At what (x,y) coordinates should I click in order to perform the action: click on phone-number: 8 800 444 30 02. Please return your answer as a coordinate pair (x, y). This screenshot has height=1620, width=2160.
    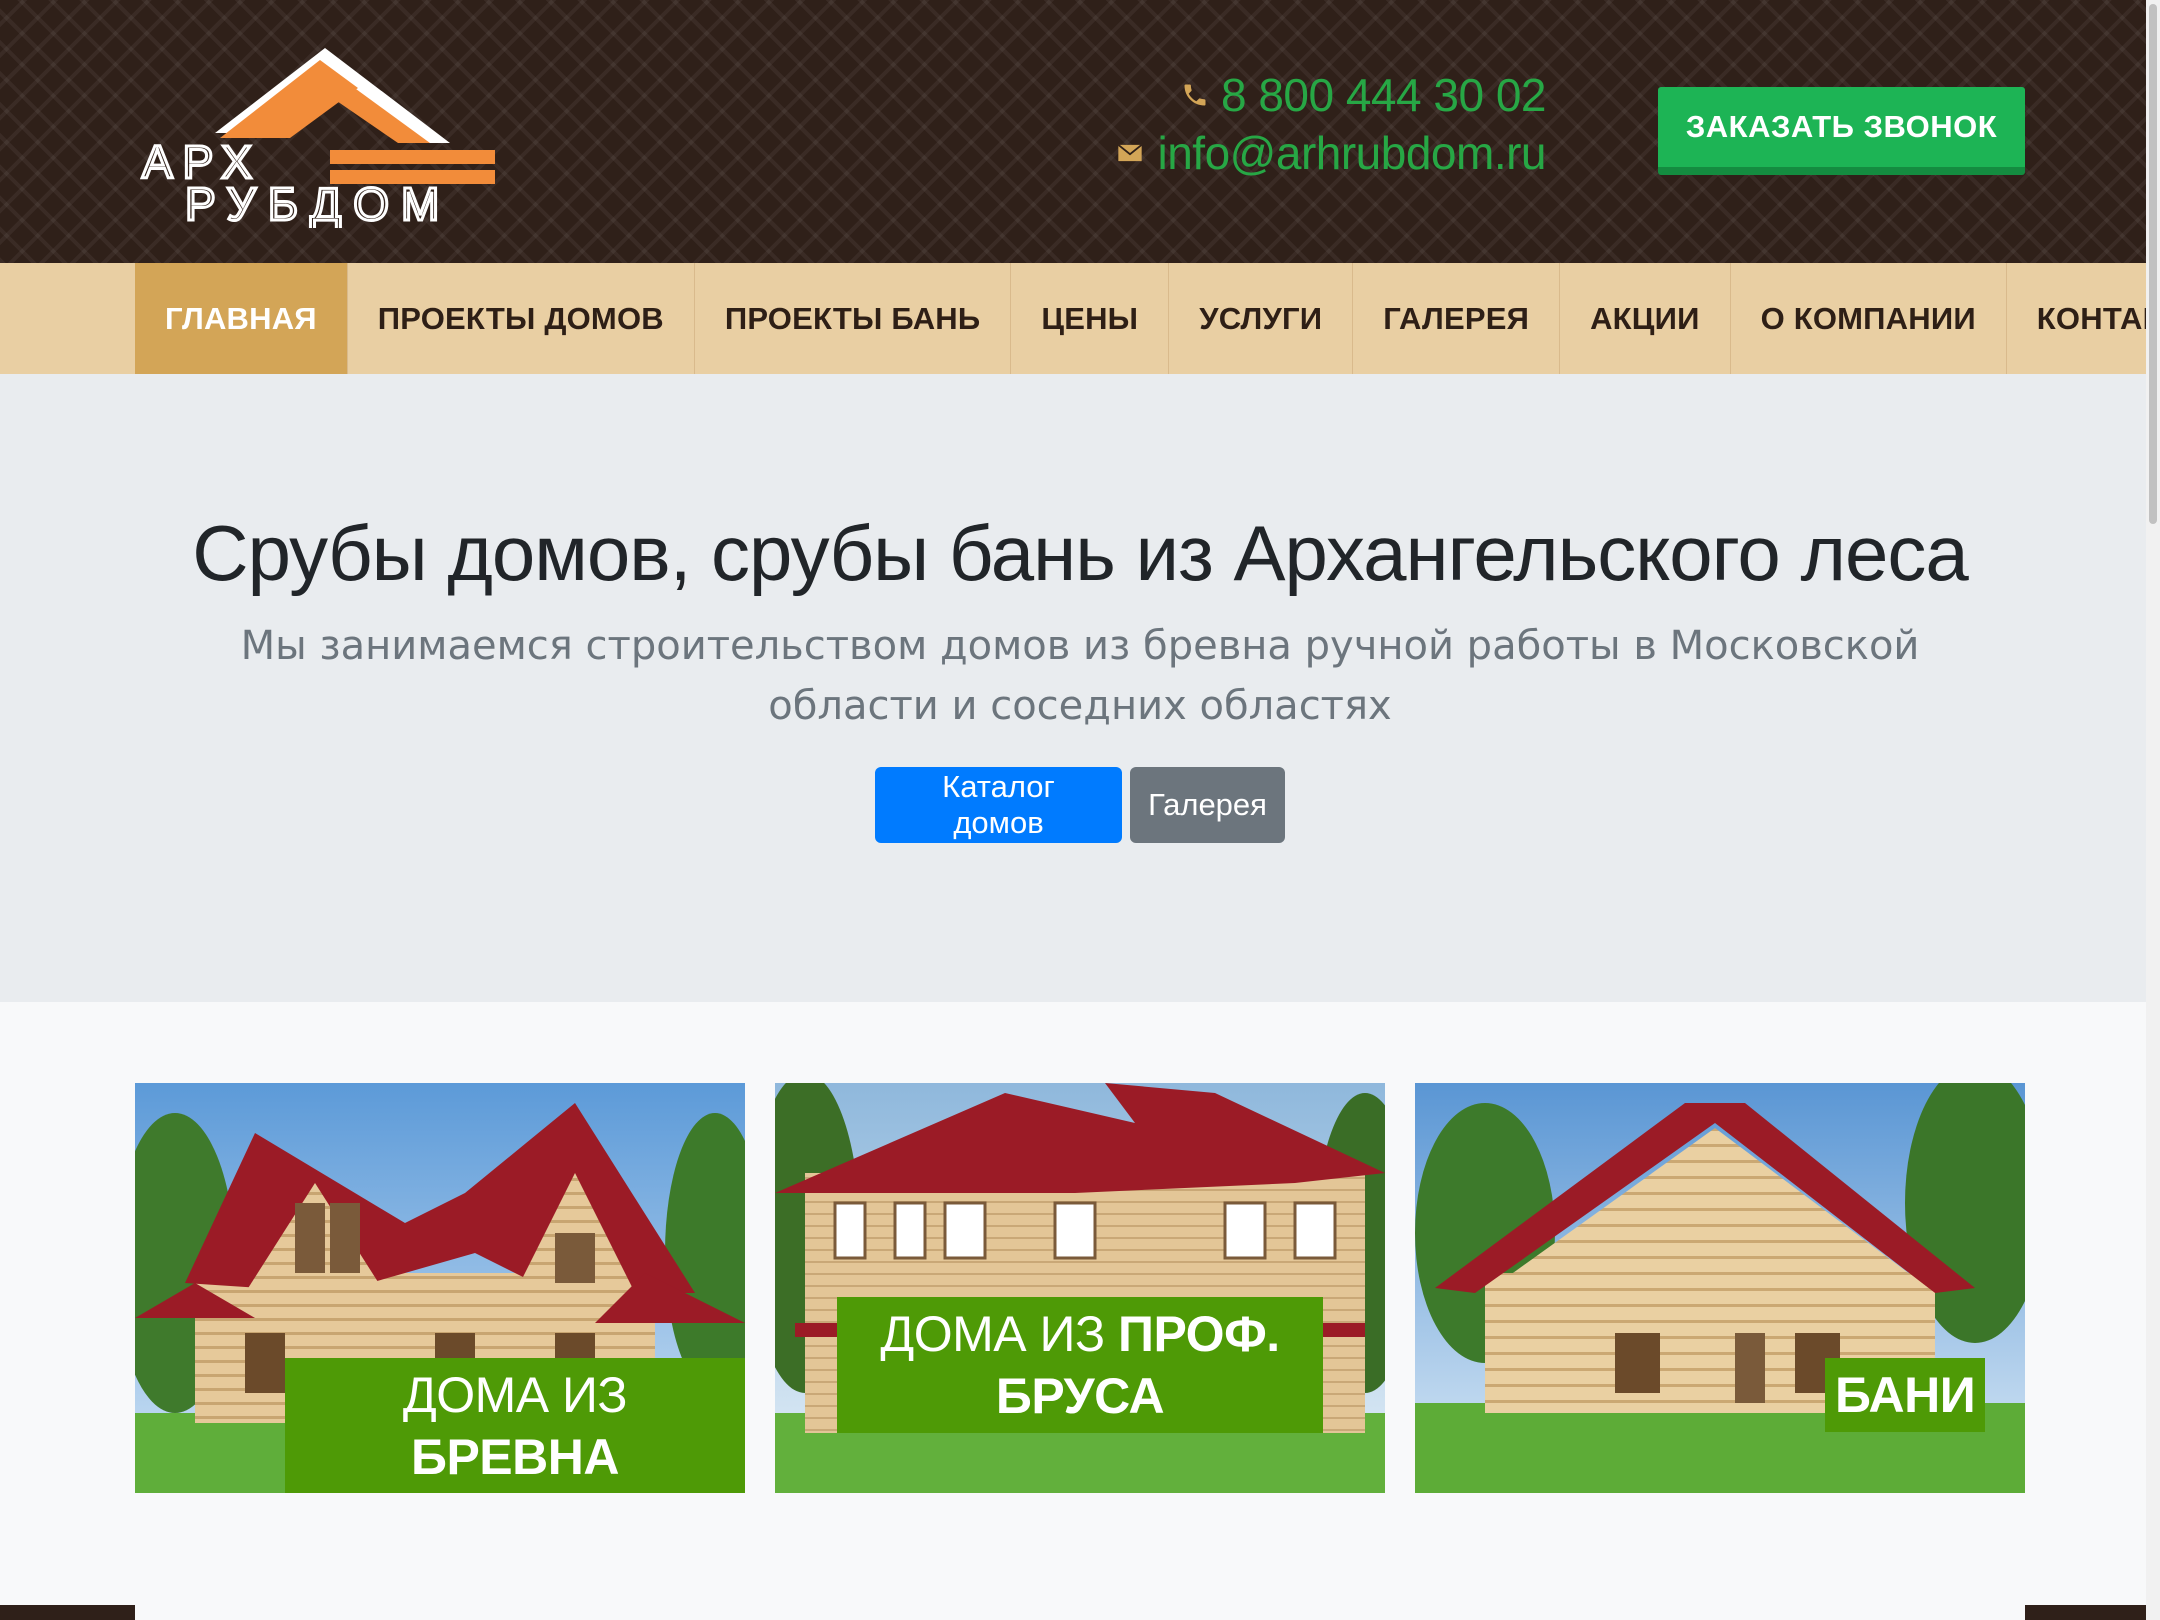
    Looking at the image, I should click on (1384, 95).